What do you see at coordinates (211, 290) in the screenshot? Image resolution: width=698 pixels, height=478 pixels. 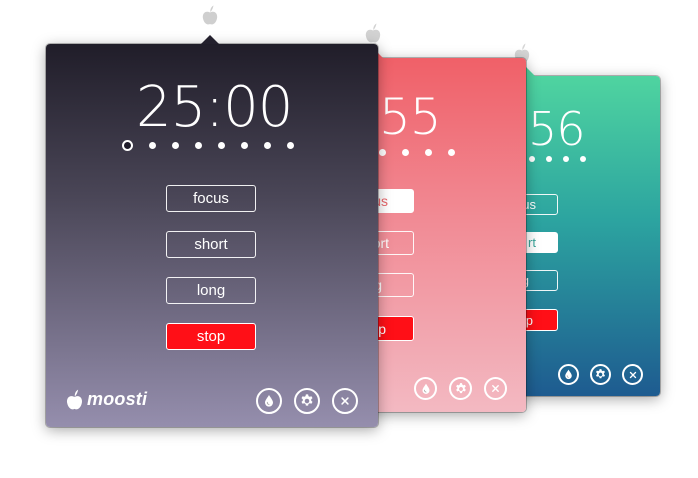 I see `long-button: long` at bounding box center [211, 290].